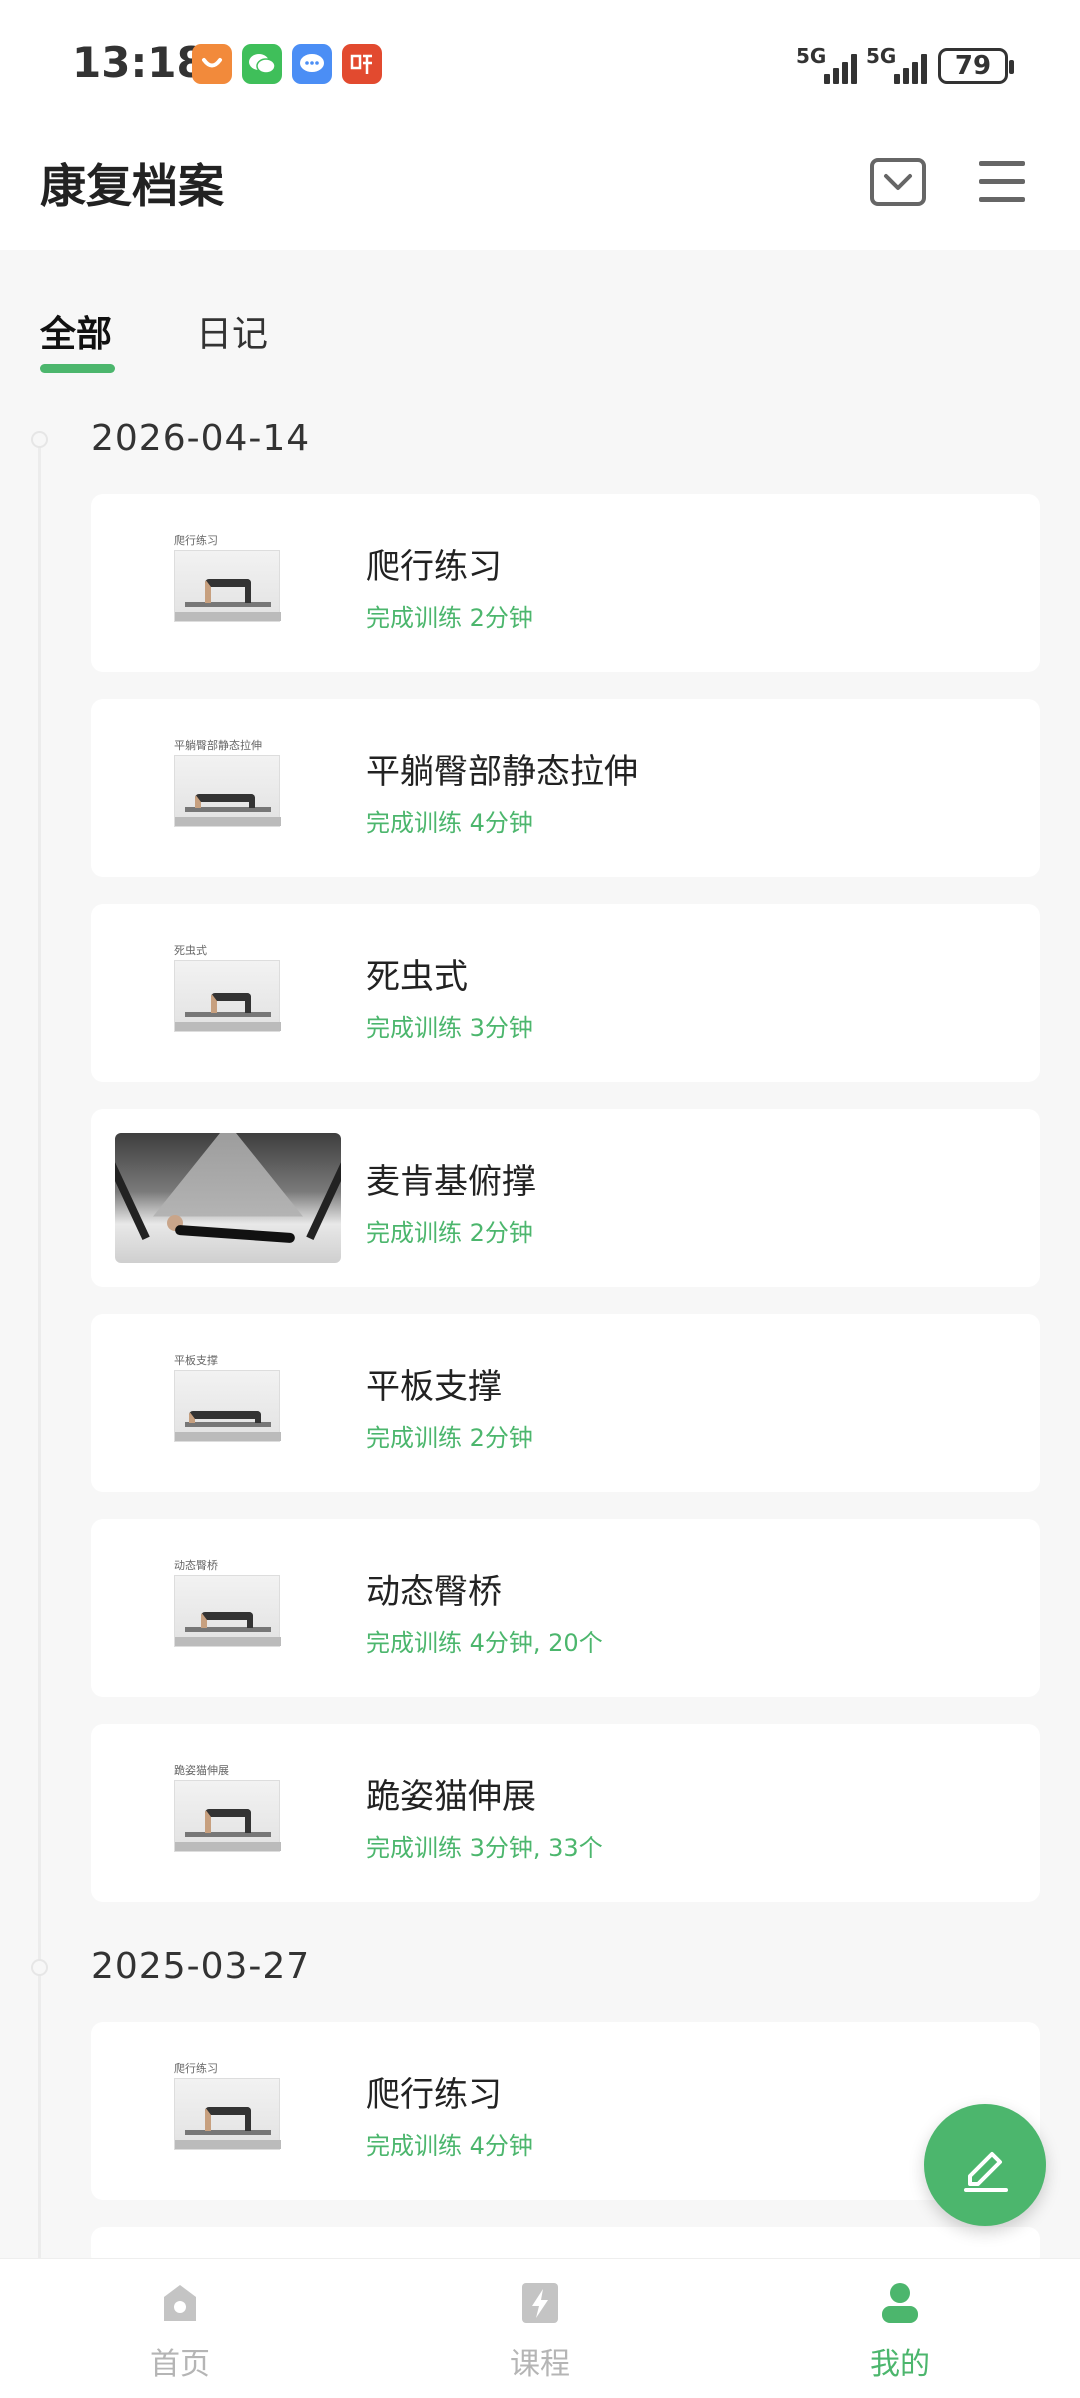  I want to click on lightning-icon, so click(540, 2303).